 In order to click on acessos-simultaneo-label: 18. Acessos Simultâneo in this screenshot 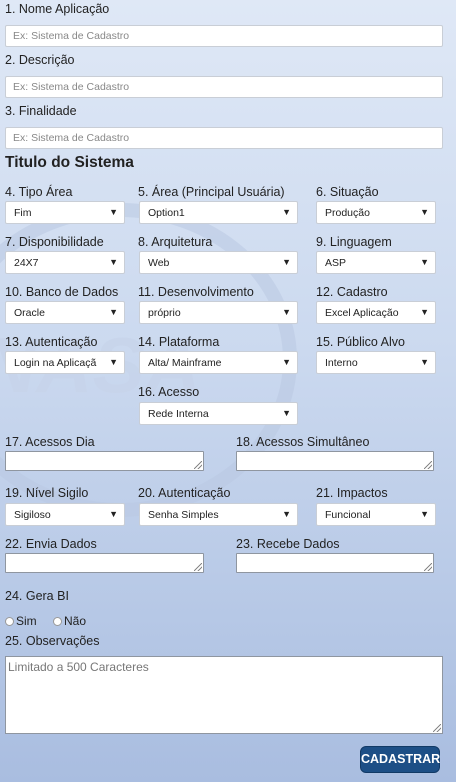, I will do `click(303, 442)`.